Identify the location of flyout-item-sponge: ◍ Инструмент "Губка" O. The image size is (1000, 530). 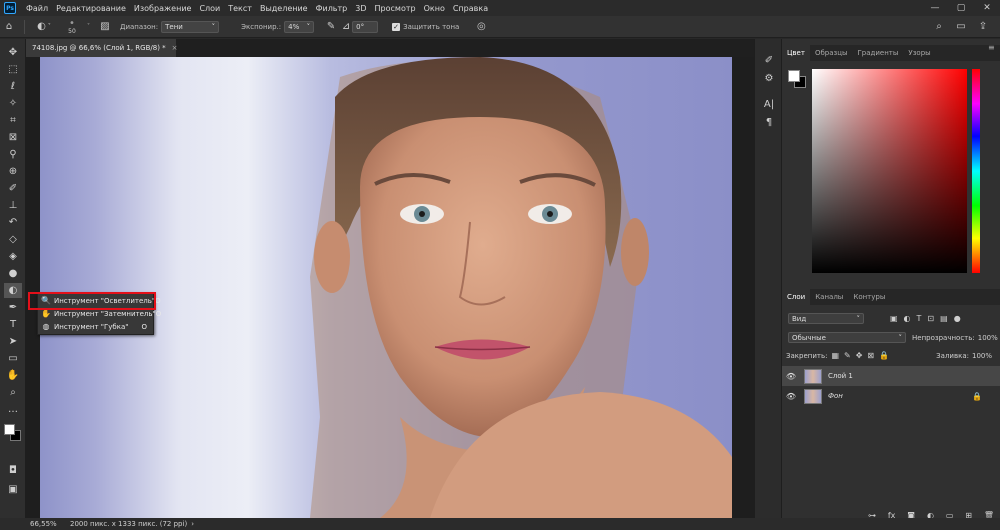
(95, 326).